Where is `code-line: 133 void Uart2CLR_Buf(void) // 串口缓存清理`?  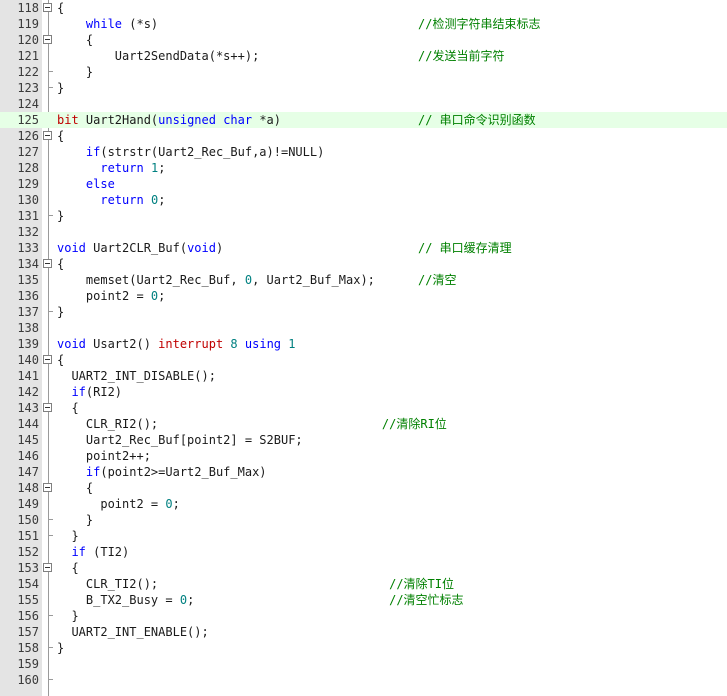
code-line: 133 void Uart2CLR_Buf(void) // 串口缓存清理 is located at coordinates (363, 248).